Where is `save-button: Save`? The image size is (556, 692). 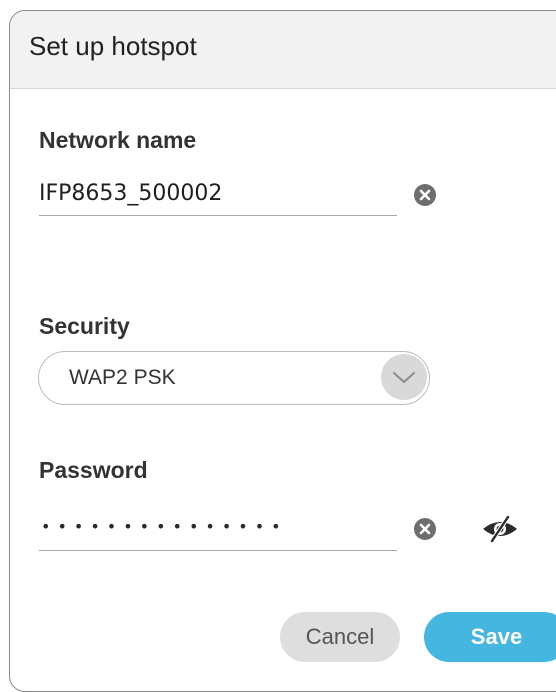
save-button: Save is located at coordinates (490, 637).